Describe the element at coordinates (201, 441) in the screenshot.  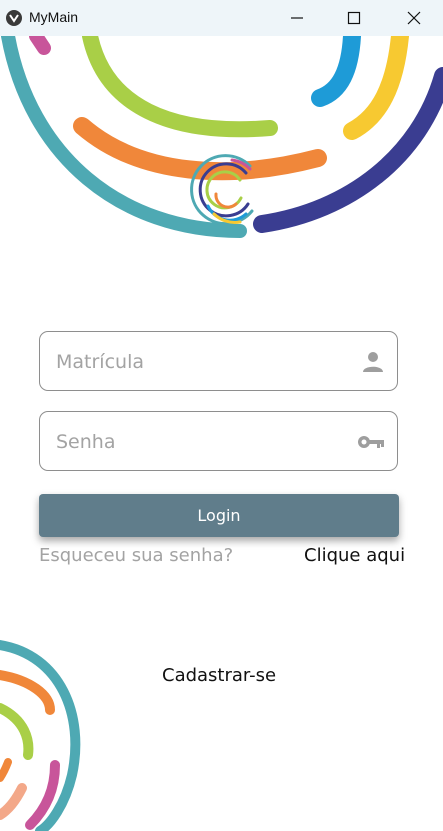
I see `password-input` at that location.